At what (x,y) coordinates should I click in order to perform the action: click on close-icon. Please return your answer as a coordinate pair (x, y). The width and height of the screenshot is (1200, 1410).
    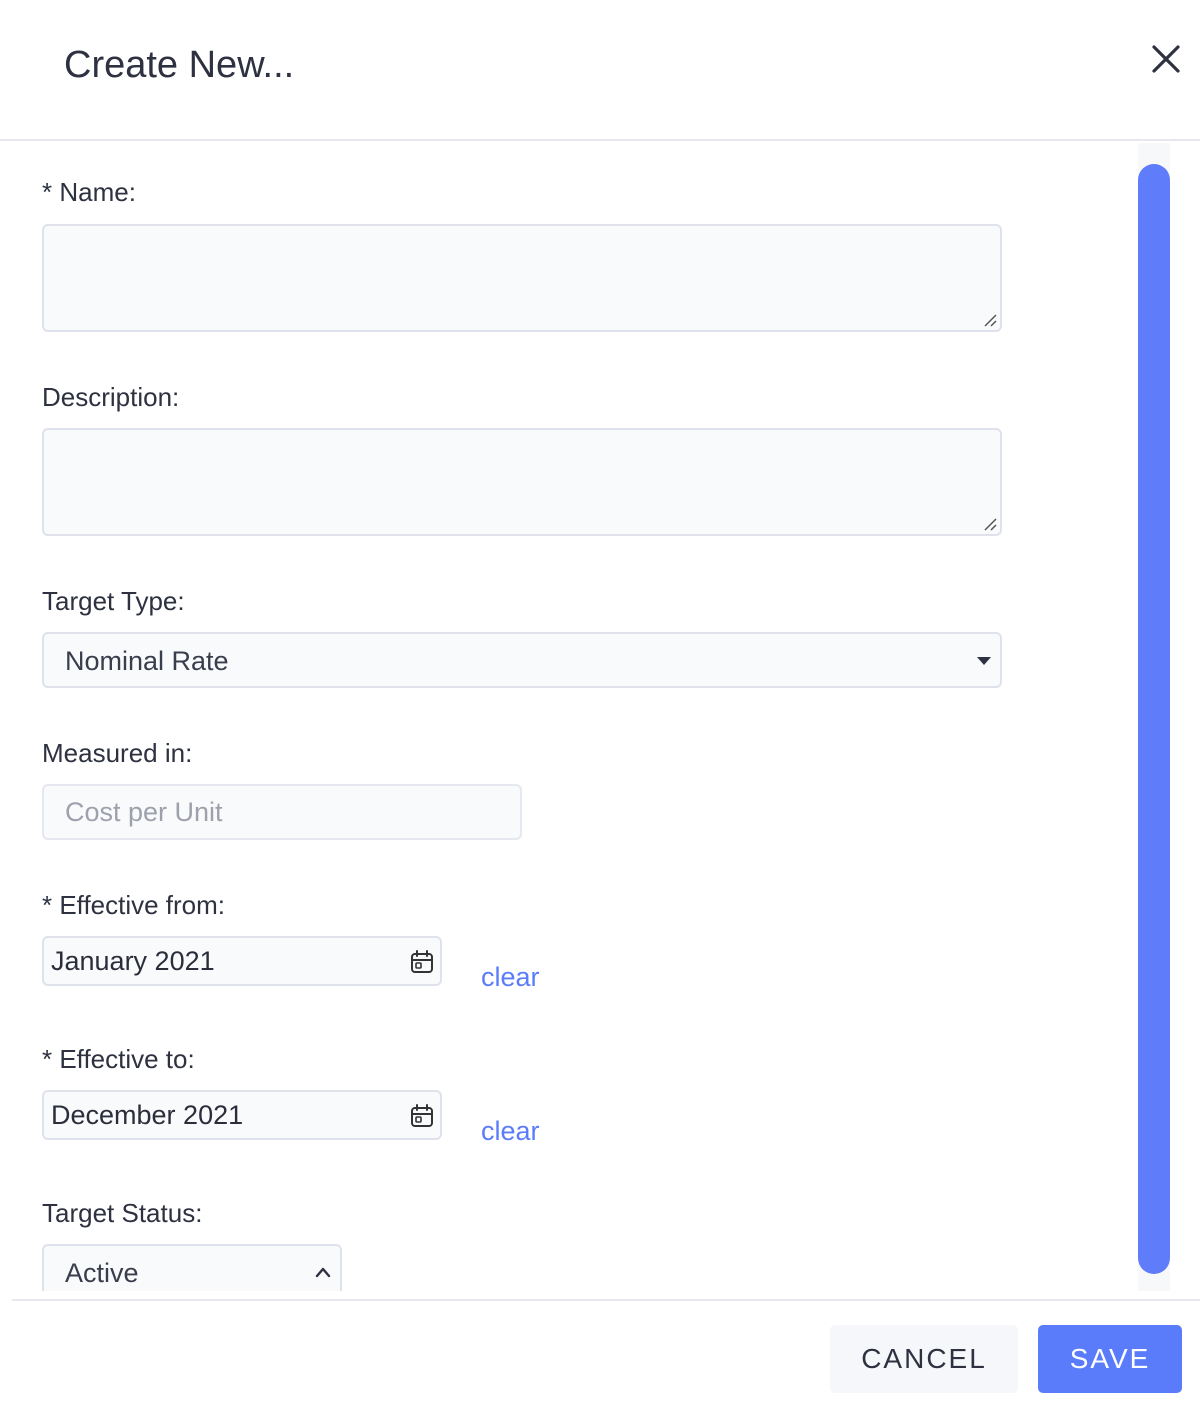
    Looking at the image, I should click on (1166, 59).